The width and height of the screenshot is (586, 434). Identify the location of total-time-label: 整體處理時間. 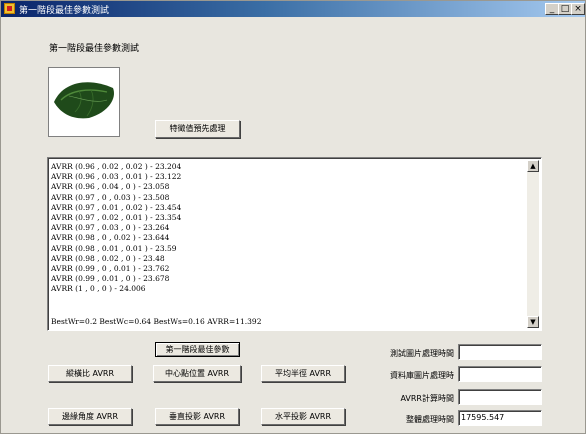
(430, 419).